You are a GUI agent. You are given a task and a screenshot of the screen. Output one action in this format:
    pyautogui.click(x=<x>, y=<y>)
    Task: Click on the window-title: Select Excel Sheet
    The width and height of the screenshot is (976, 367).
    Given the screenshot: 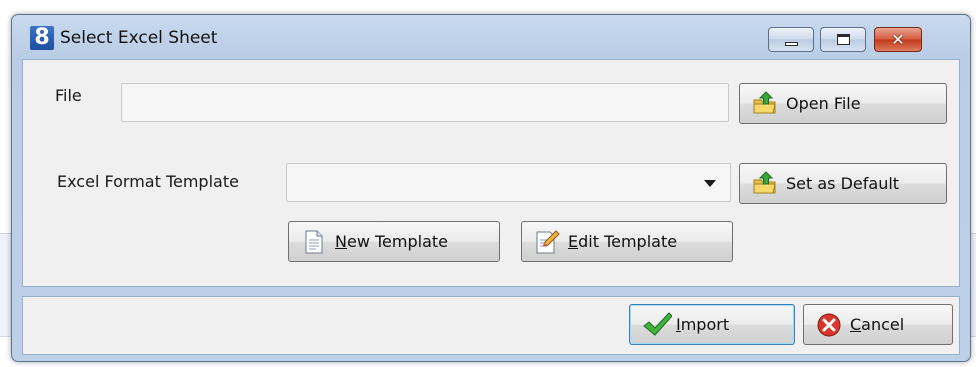 What is the action you would take?
    pyautogui.click(x=139, y=38)
    